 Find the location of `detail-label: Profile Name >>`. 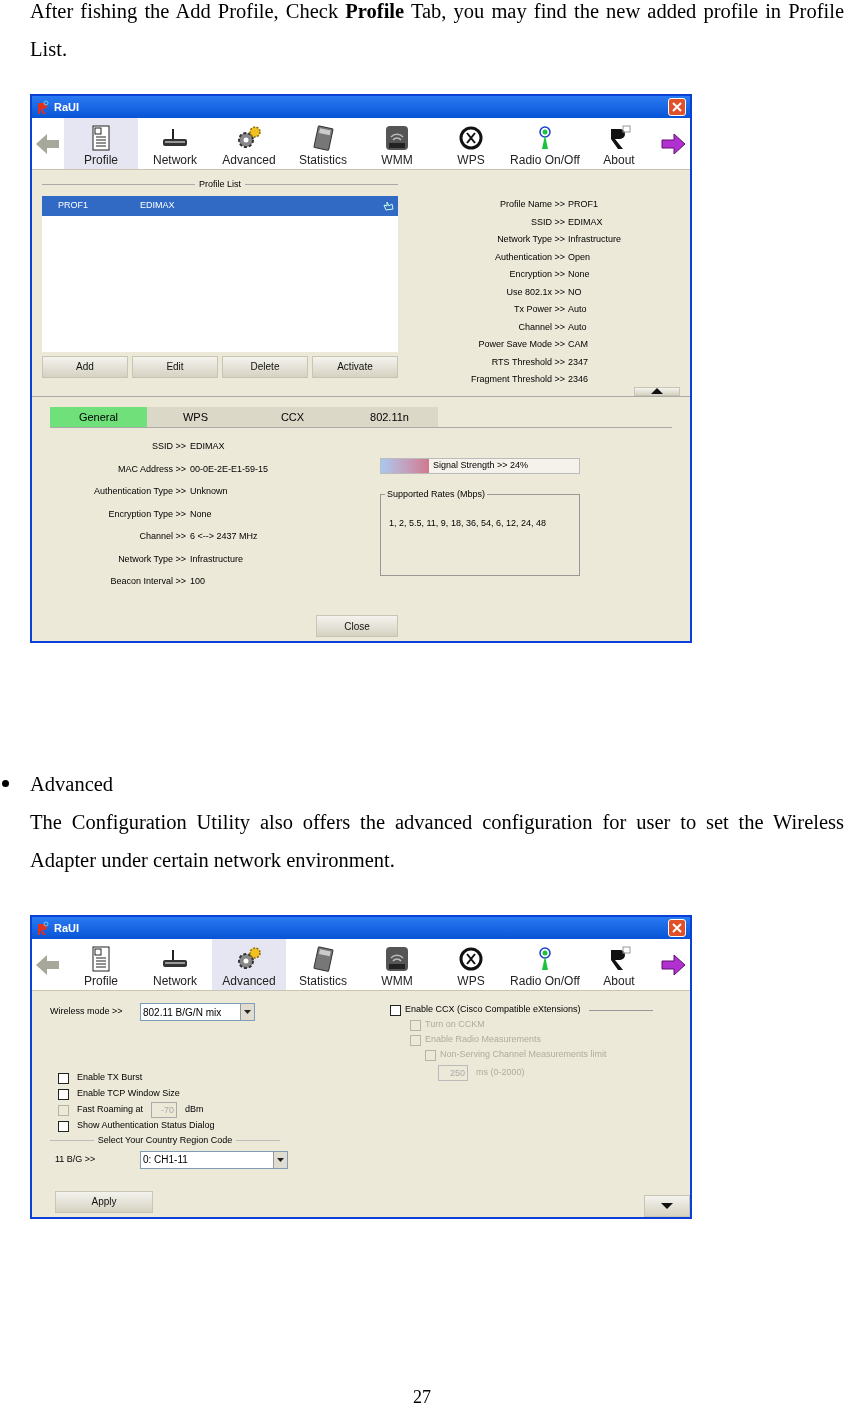

detail-label: Profile Name >> is located at coordinates (532, 204).